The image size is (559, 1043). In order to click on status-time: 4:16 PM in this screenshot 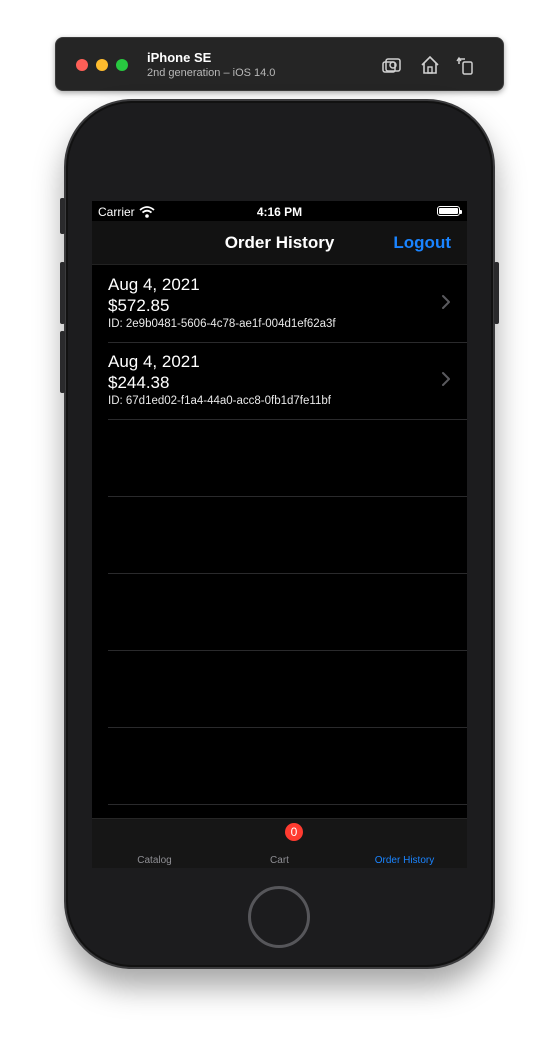, I will do `click(279, 212)`.